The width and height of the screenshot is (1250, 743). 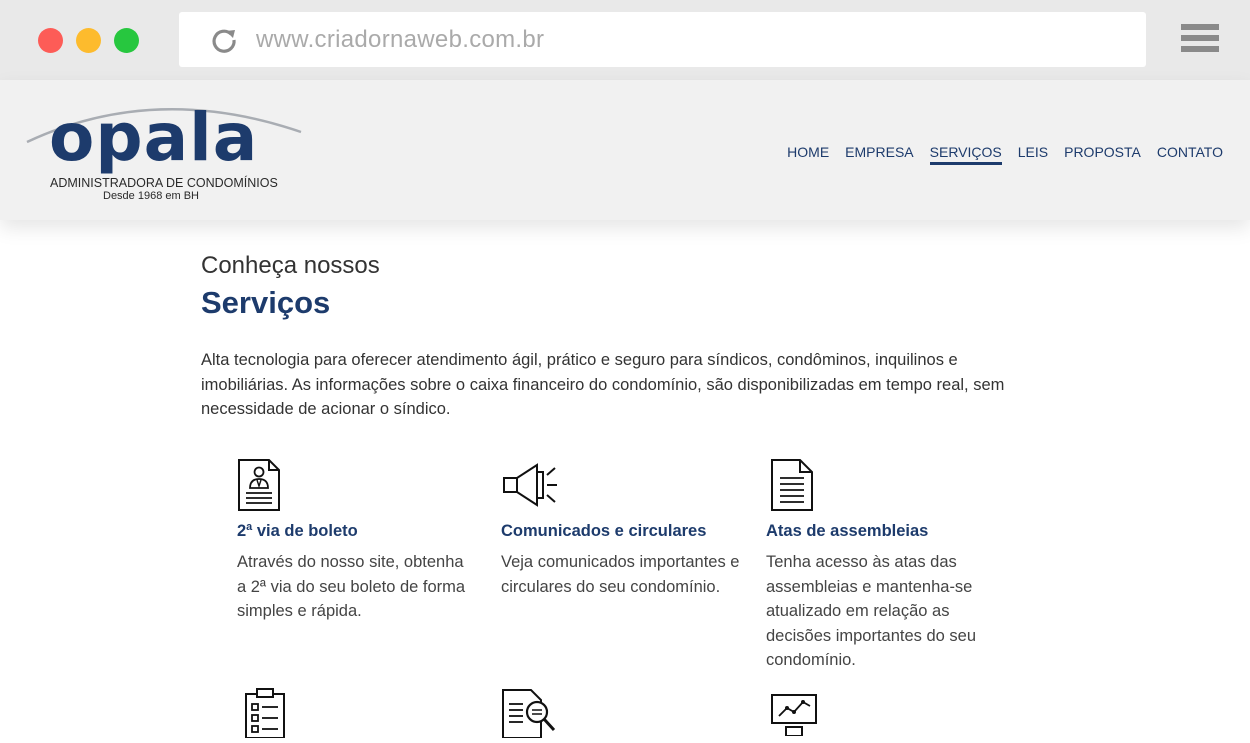 I want to click on document-search-icon, so click(x=530, y=715).